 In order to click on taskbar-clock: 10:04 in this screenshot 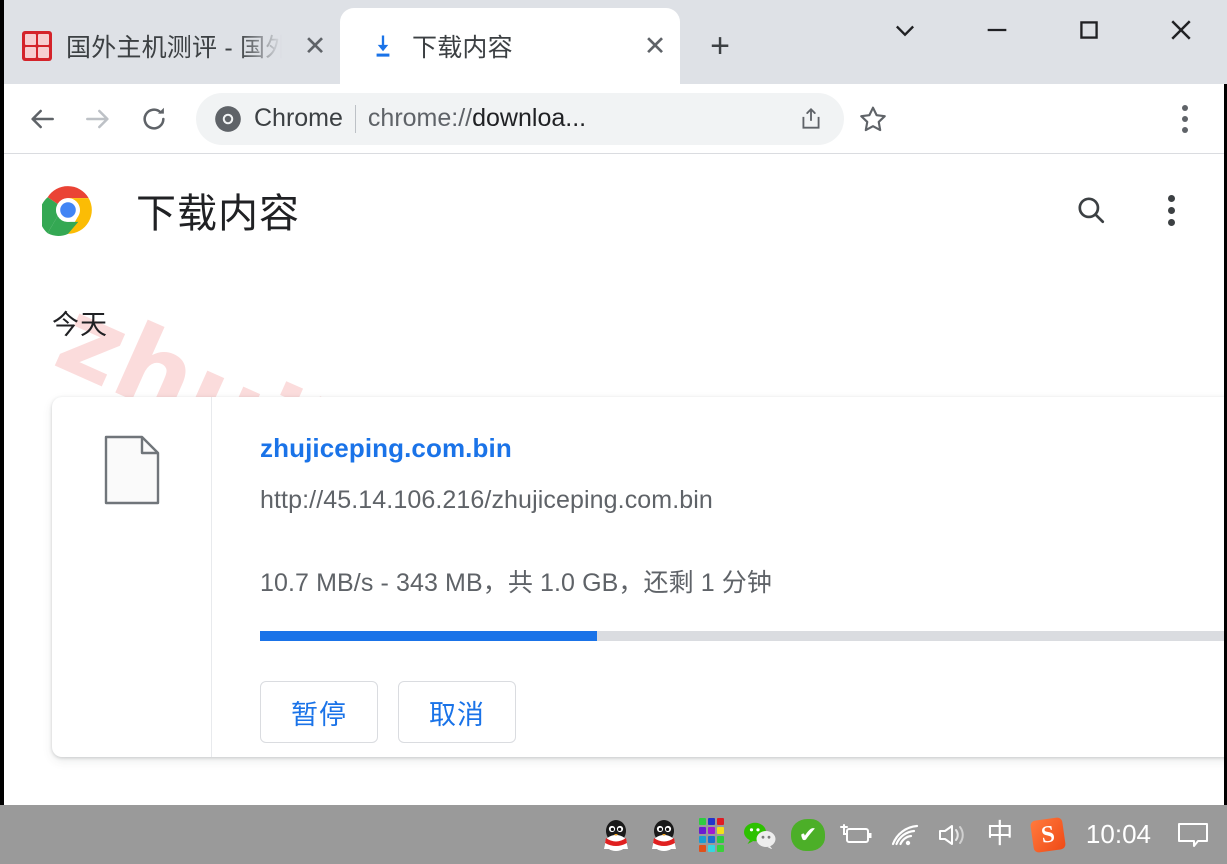, I will do `click(1120, 834)`.